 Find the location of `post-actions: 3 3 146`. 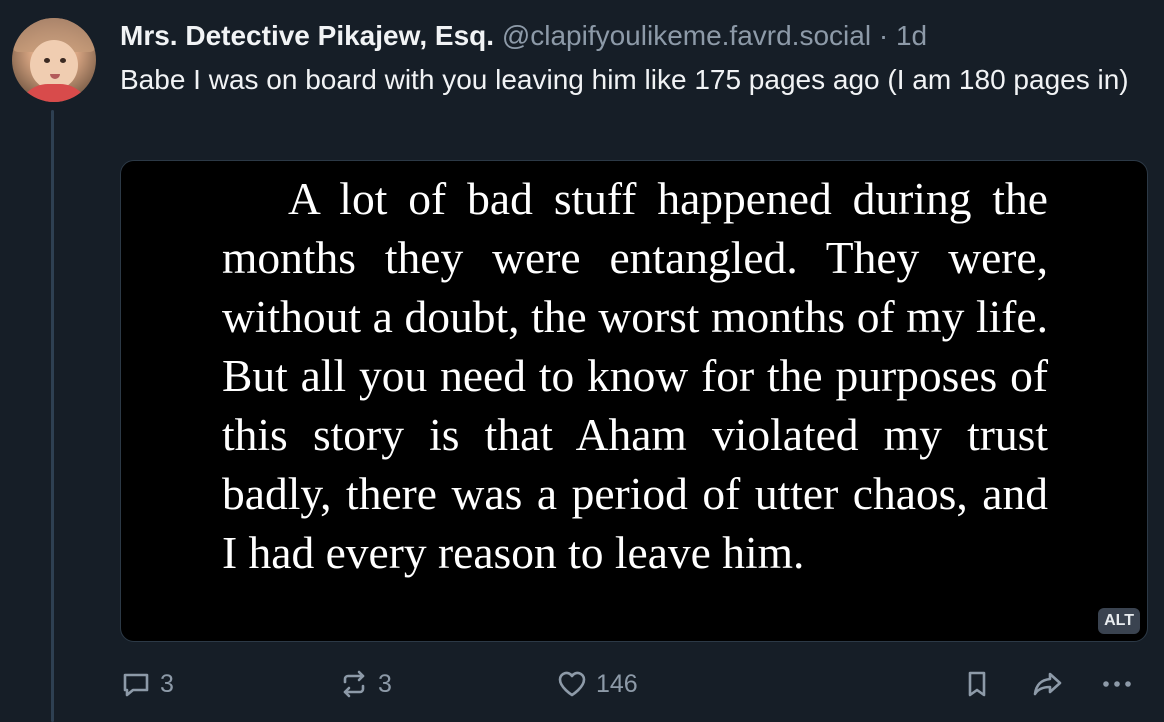

post-actions: 3 3 146 is located at coordinates (582, 684).